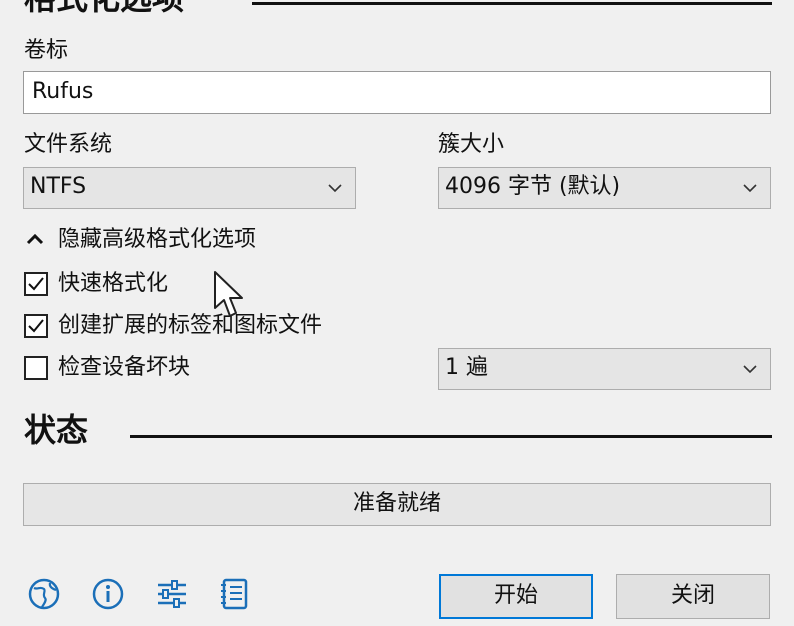 Image resolution: width=794 pixels, height=626 pixels. What do you see at coordinates (44, 594) in the screenshot?
I see `globe-icon` at bounding box center [44, 594].